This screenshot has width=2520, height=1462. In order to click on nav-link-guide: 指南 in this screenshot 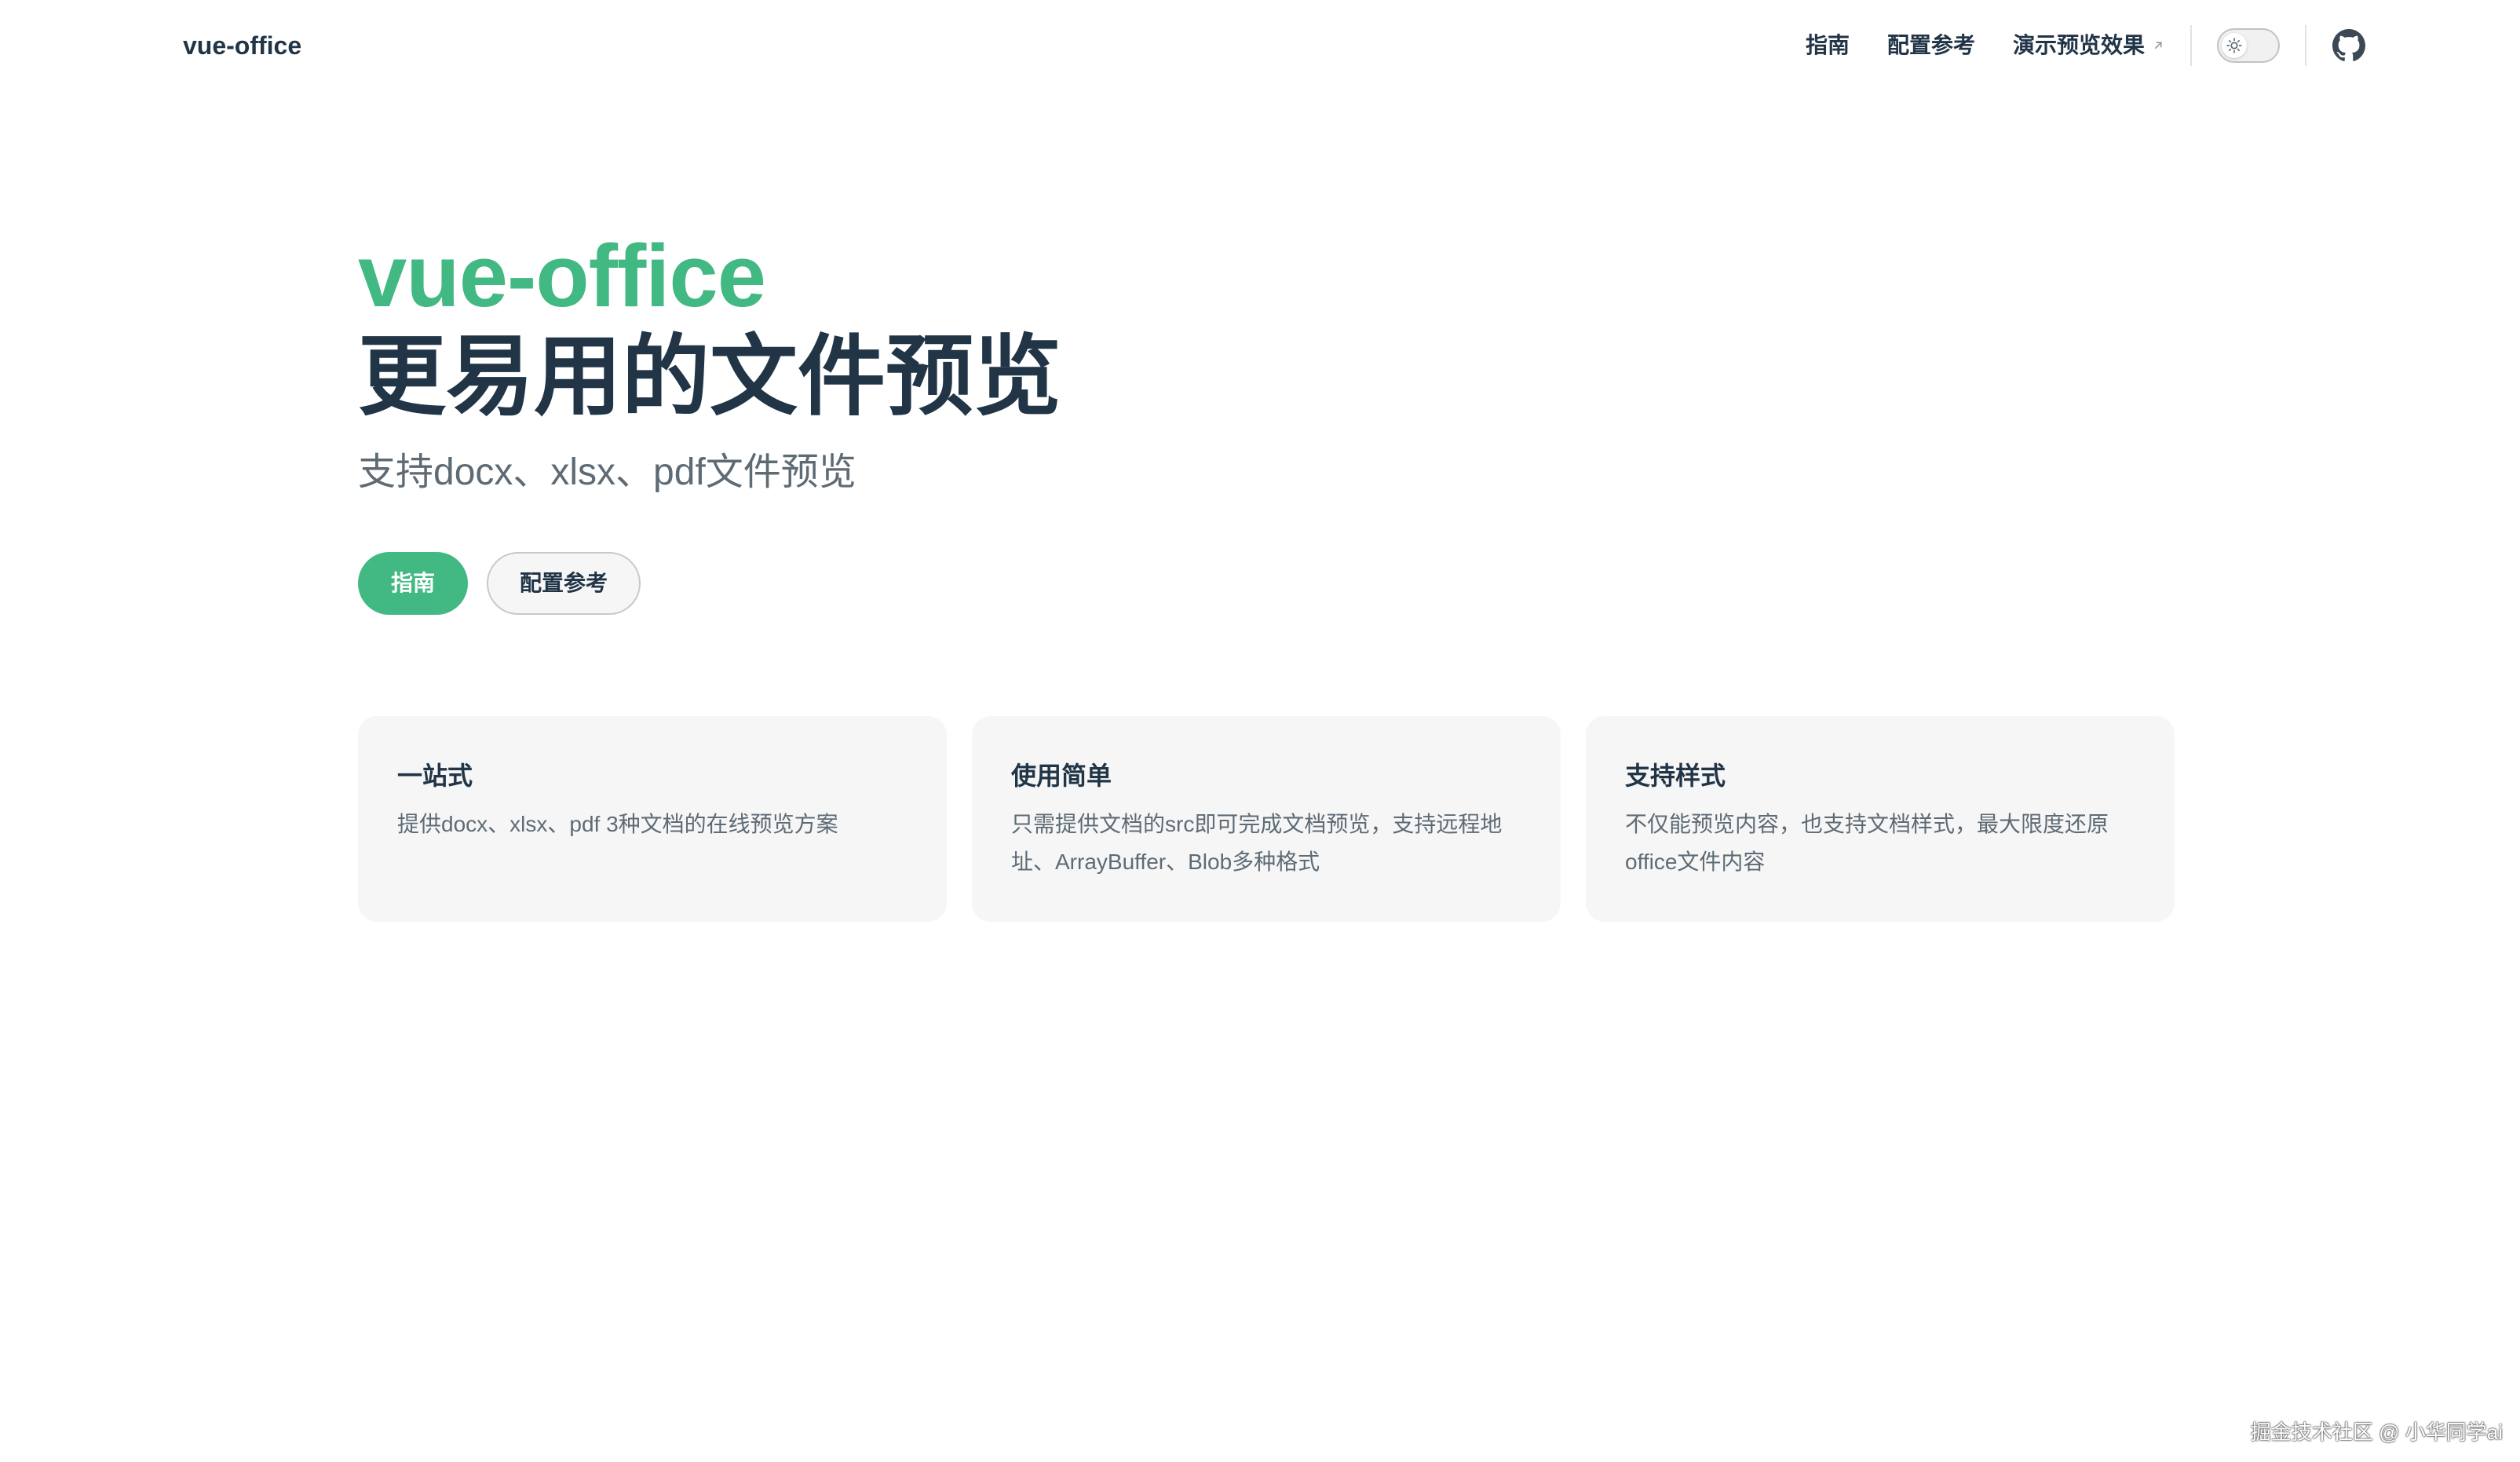, I will do `click(1828, 45)`.